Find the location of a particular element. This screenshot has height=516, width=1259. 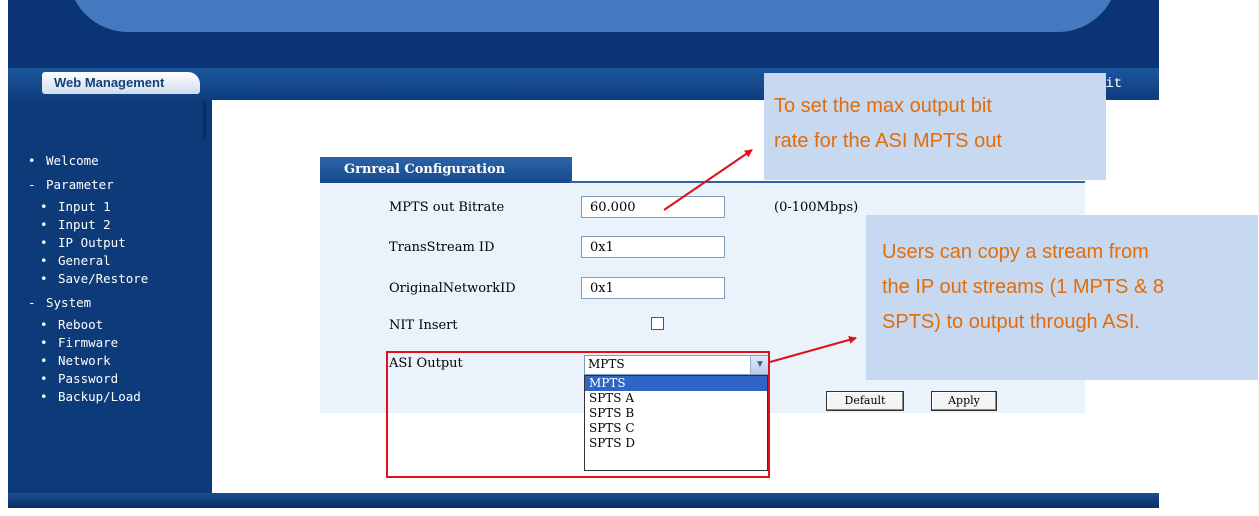

sidebar-item-label: Firmware is located at coordinates (88, 342).